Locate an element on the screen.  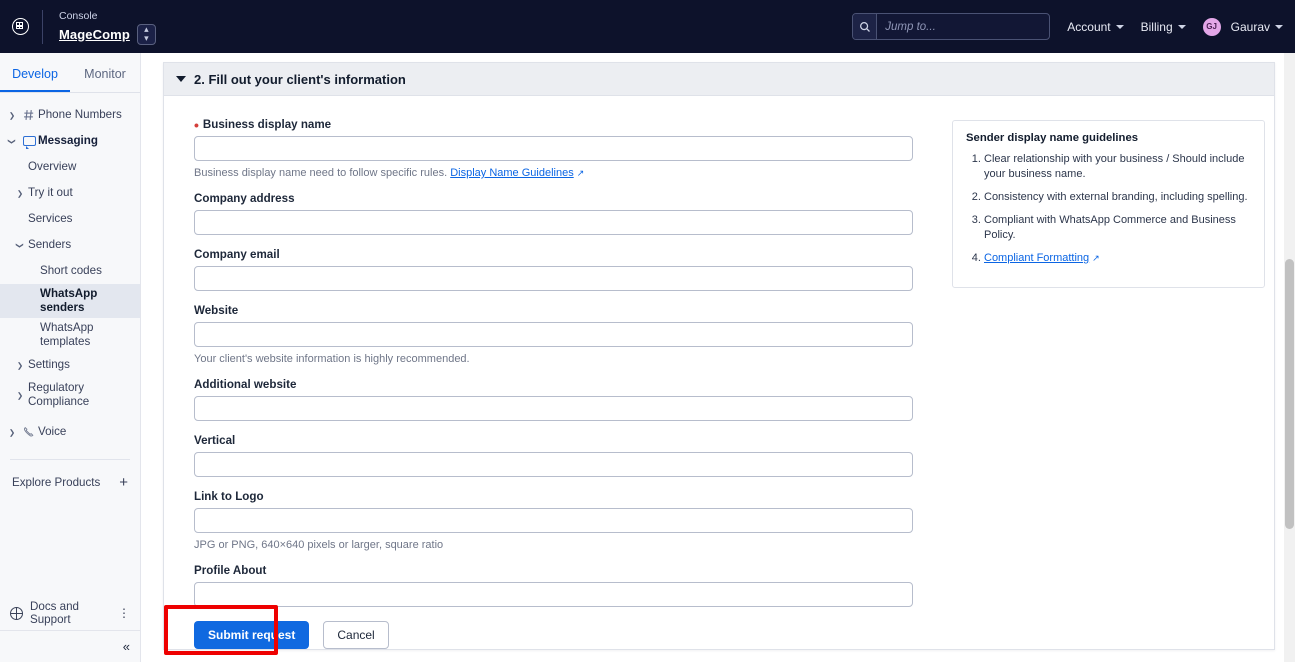
account-menu: Account is located at coordinates (1095, 27).